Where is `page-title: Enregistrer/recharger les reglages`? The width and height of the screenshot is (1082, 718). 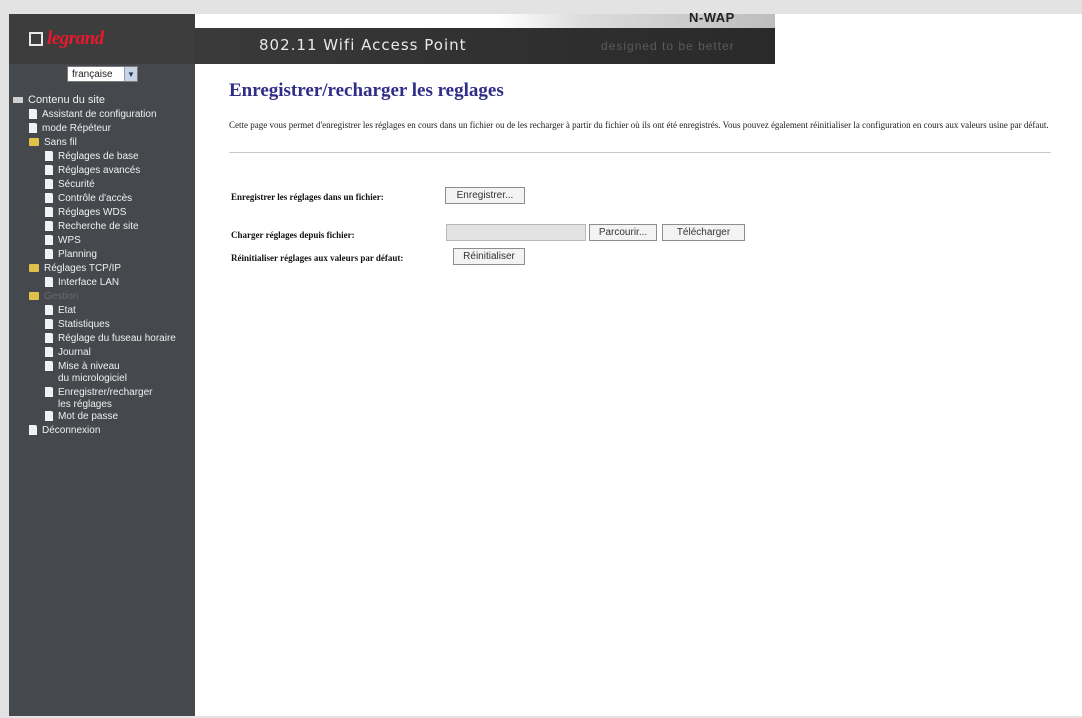 page-title: Enregistrer/recharger les reglages is located at coordinates (366, 90).